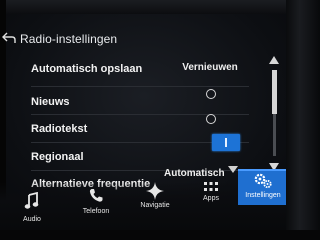 This screenshot has width=320, height=240. What do you see at coordinates (211, 94) in the screenshot?
I see `news-radio` at bounding box center [211, 94].